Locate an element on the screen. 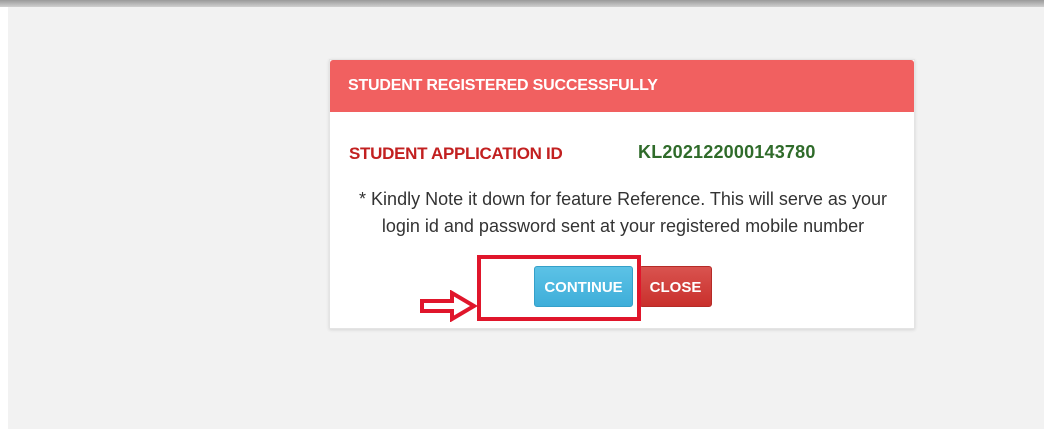  application-id-value: KL202122000143780 is located at coordinates (727, 152).